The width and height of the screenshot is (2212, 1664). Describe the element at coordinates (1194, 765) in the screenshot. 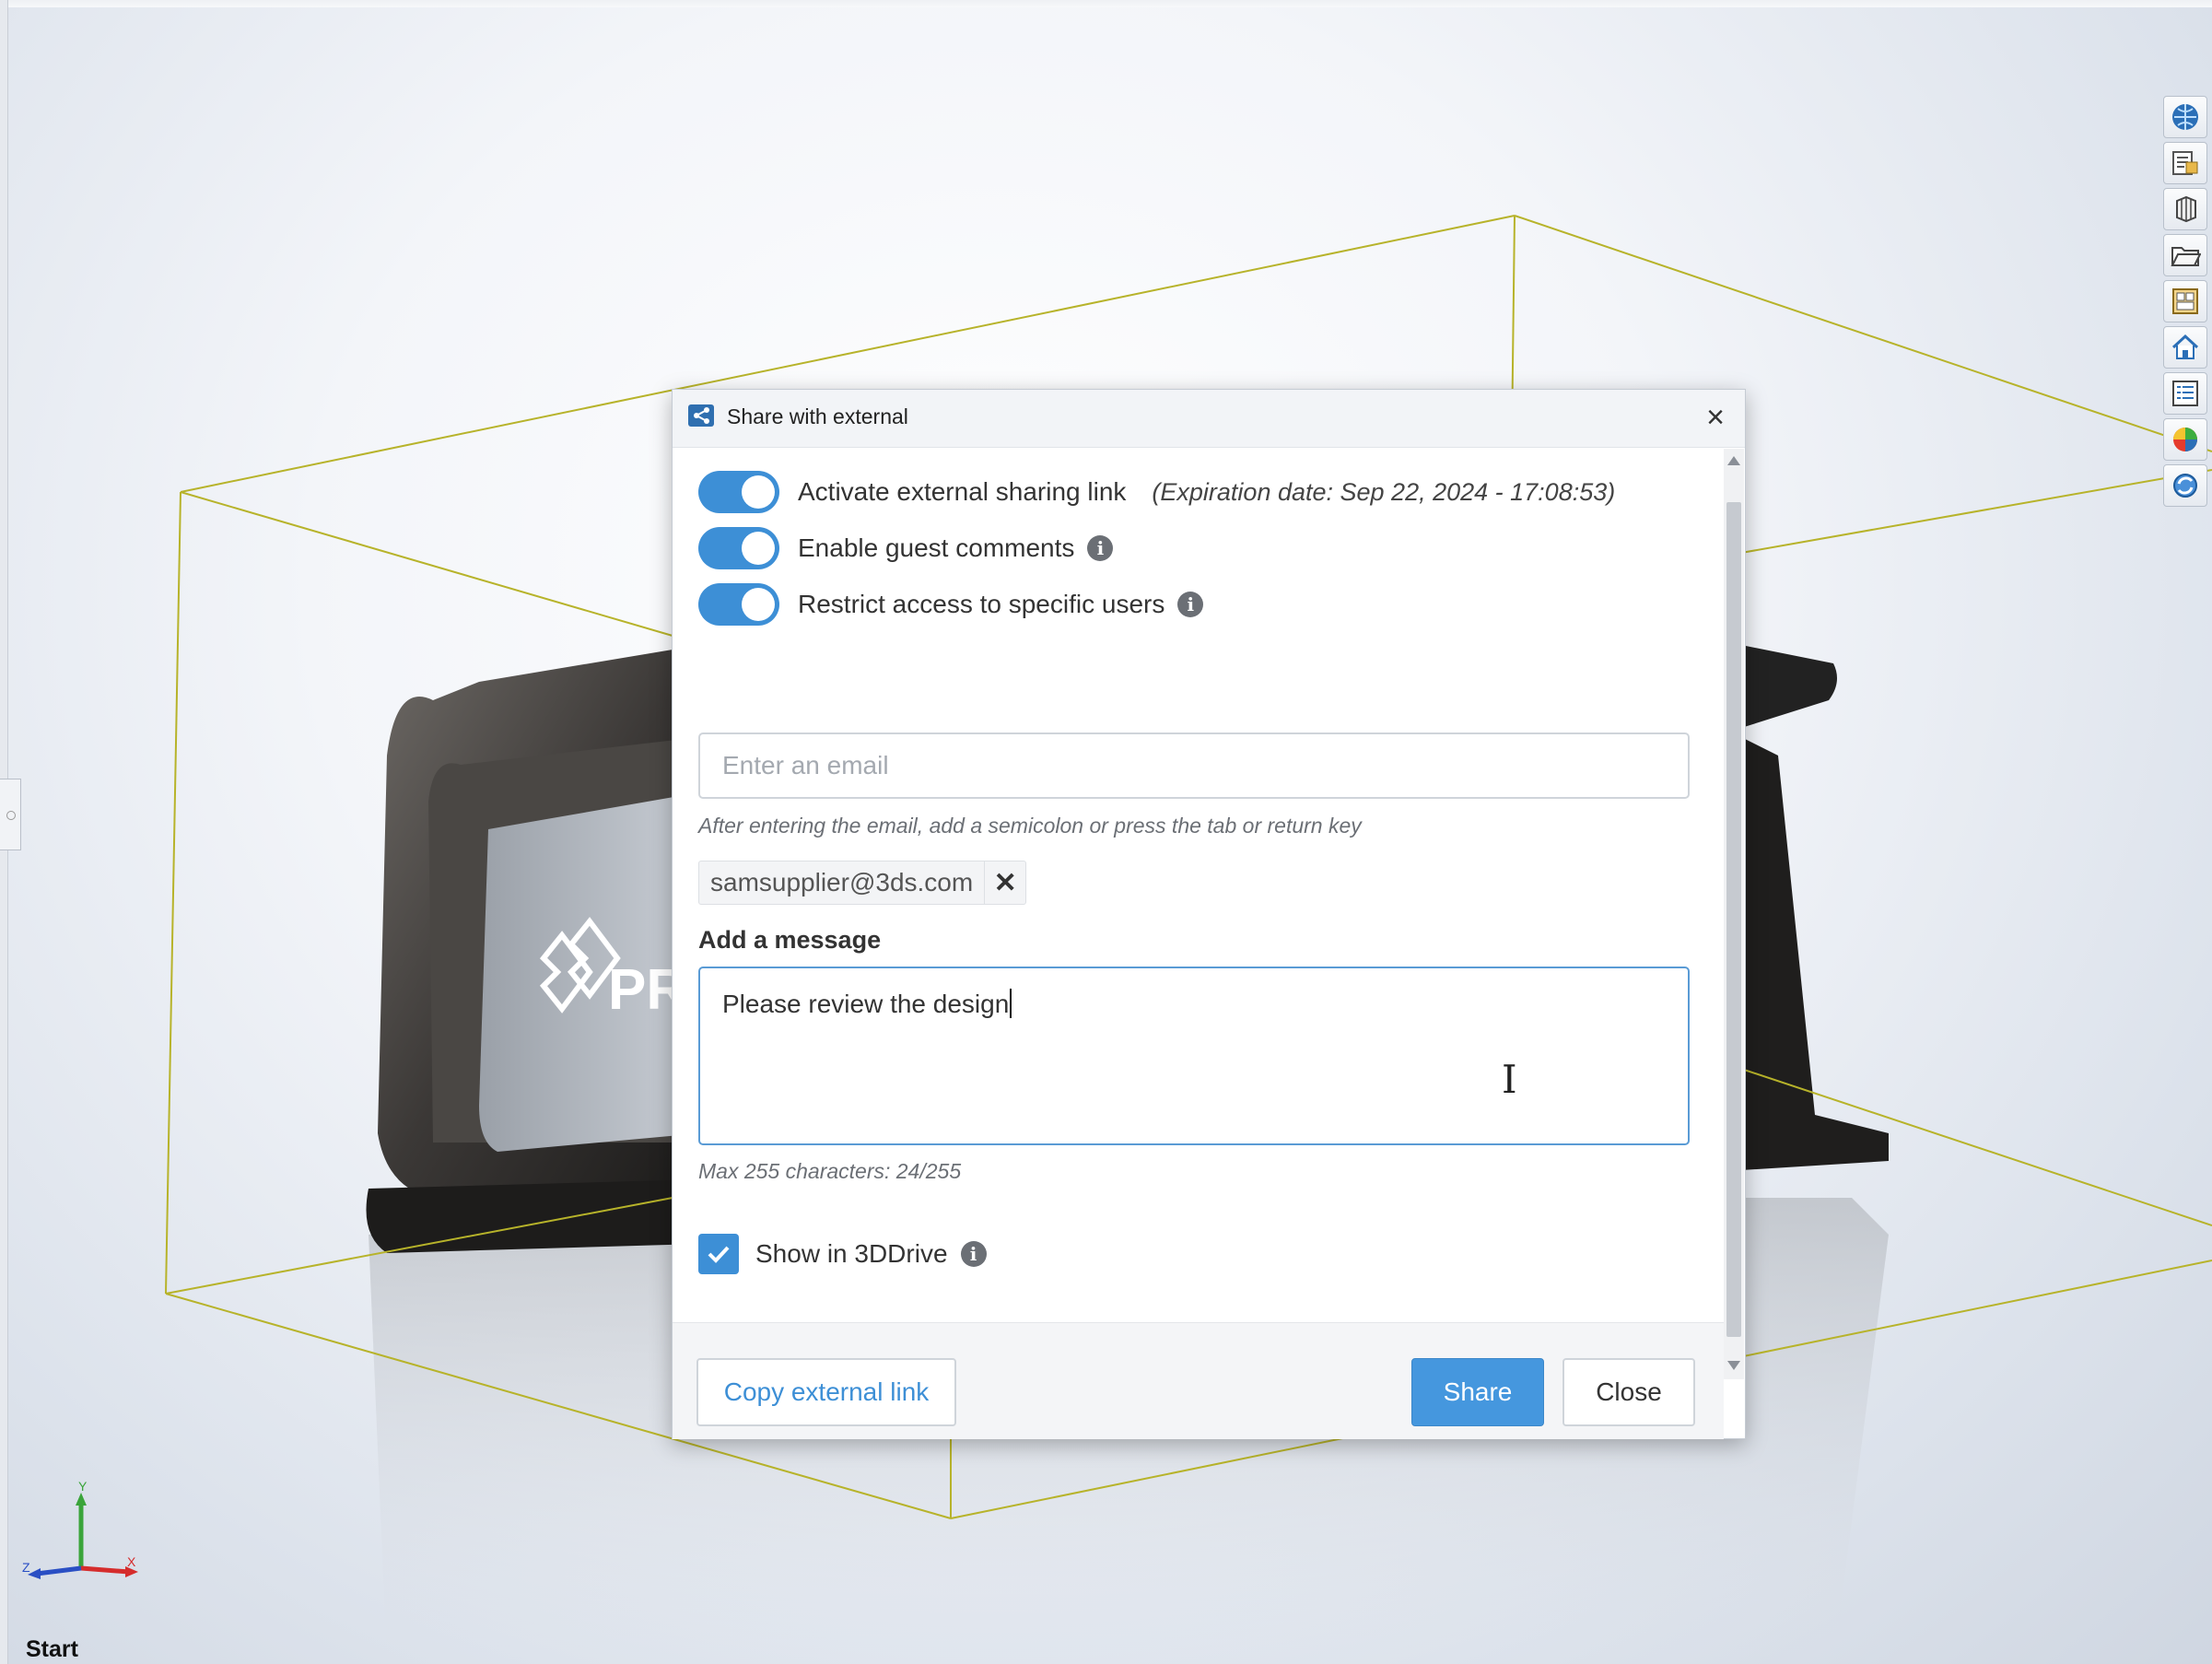

I see `email-input` at that location.